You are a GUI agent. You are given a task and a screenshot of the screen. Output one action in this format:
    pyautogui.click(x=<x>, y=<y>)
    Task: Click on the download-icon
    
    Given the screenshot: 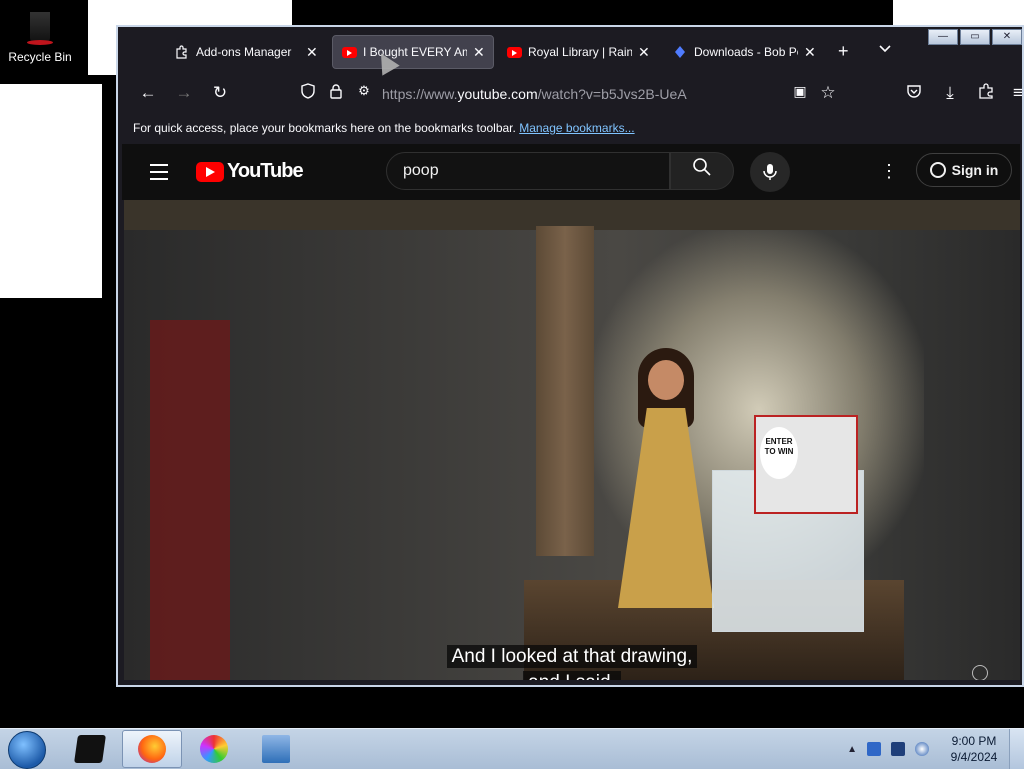 What is the action you would take?
    pyautogui.click(x=680, y=52)
    